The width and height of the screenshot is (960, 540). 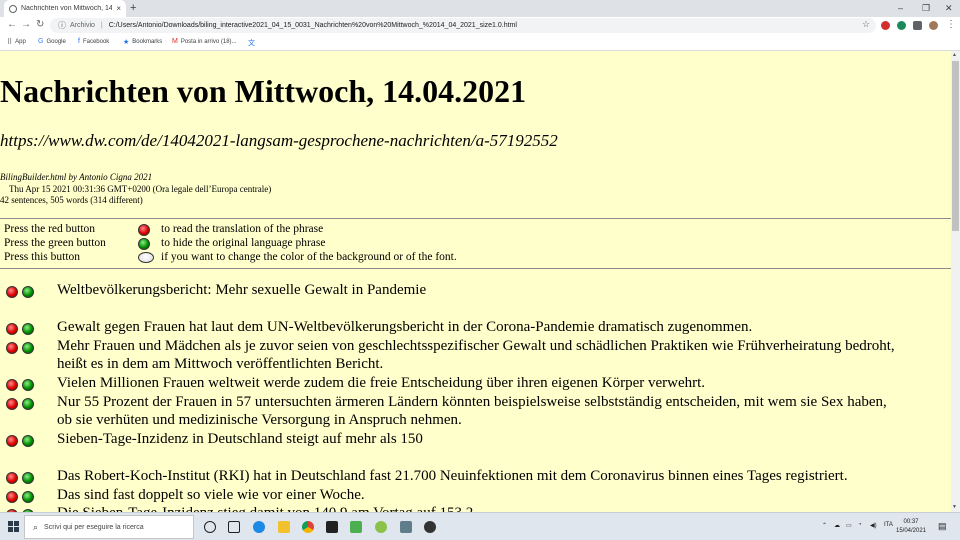 I want to click on windows-start-icon, so click(x=14, y=527).